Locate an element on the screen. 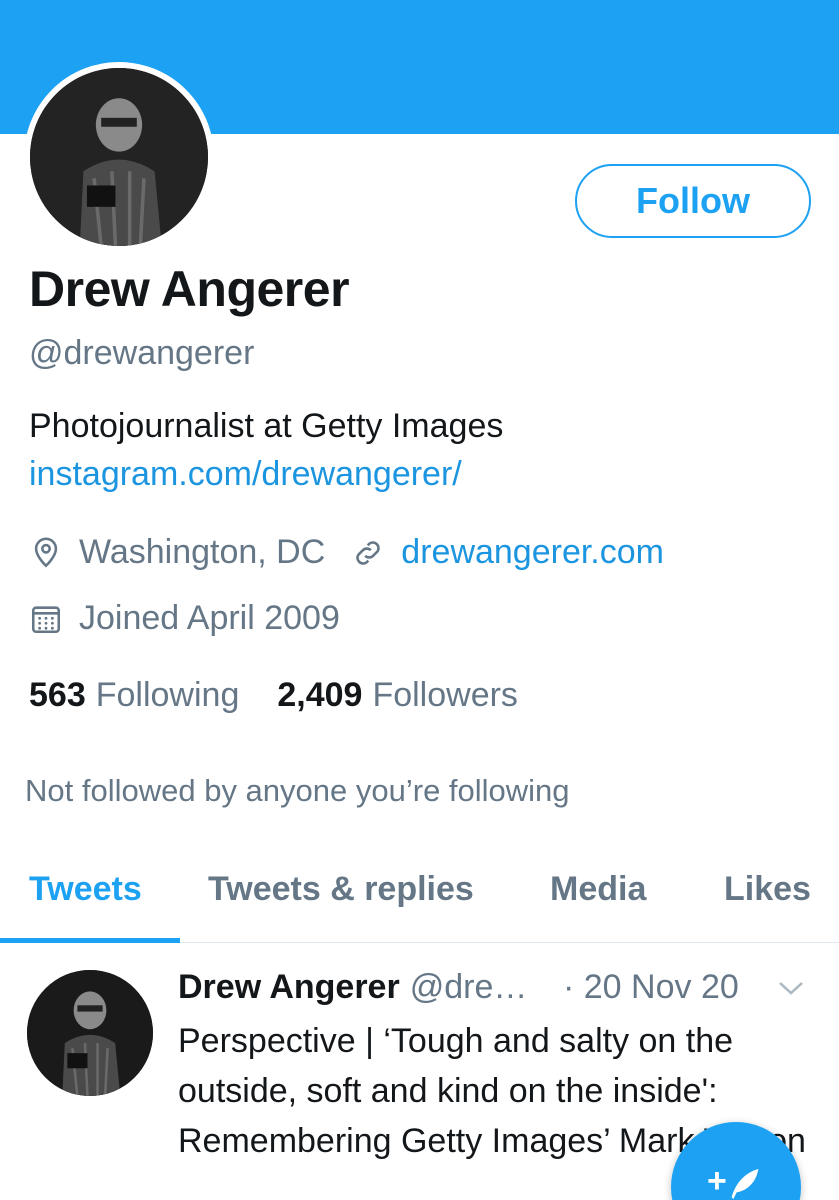  profile-handle: @drewangerer is located at coordinates (142, 353).